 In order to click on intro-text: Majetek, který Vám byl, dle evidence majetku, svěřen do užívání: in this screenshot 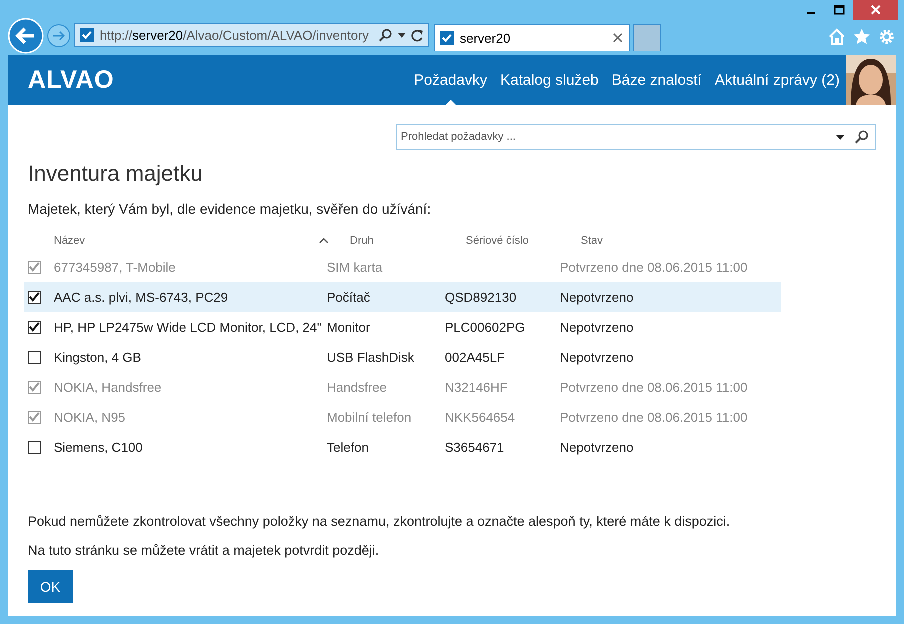, I will do `click(230, 209)`.